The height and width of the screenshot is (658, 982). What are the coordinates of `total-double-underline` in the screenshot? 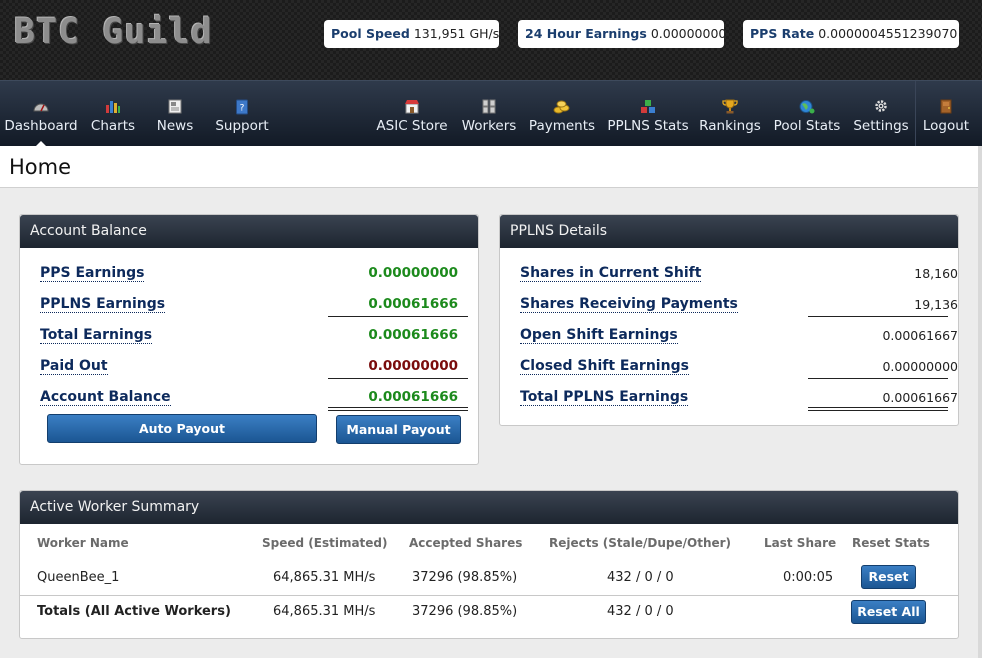 It's located at (878, 409).